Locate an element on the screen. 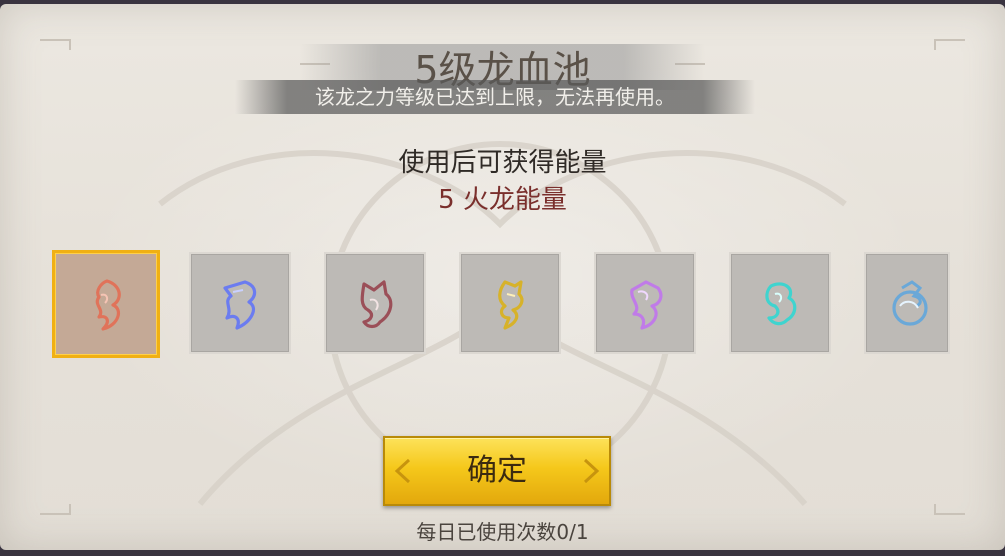  fire-dragon-icon is located at coordinates (108, 305).